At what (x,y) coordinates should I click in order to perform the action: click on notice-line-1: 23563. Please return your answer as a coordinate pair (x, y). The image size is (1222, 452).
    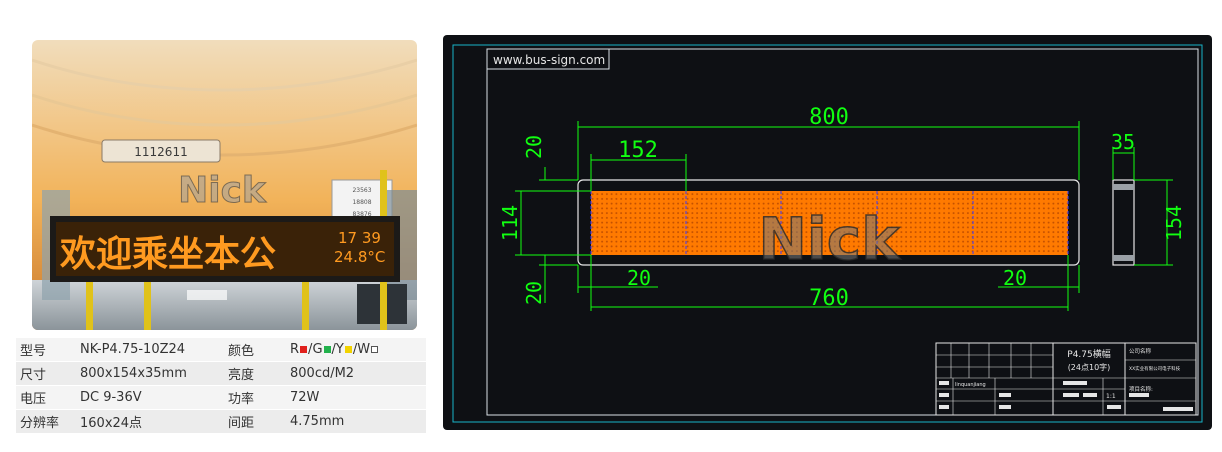
    Looking at the image, I should click on (361, 190).